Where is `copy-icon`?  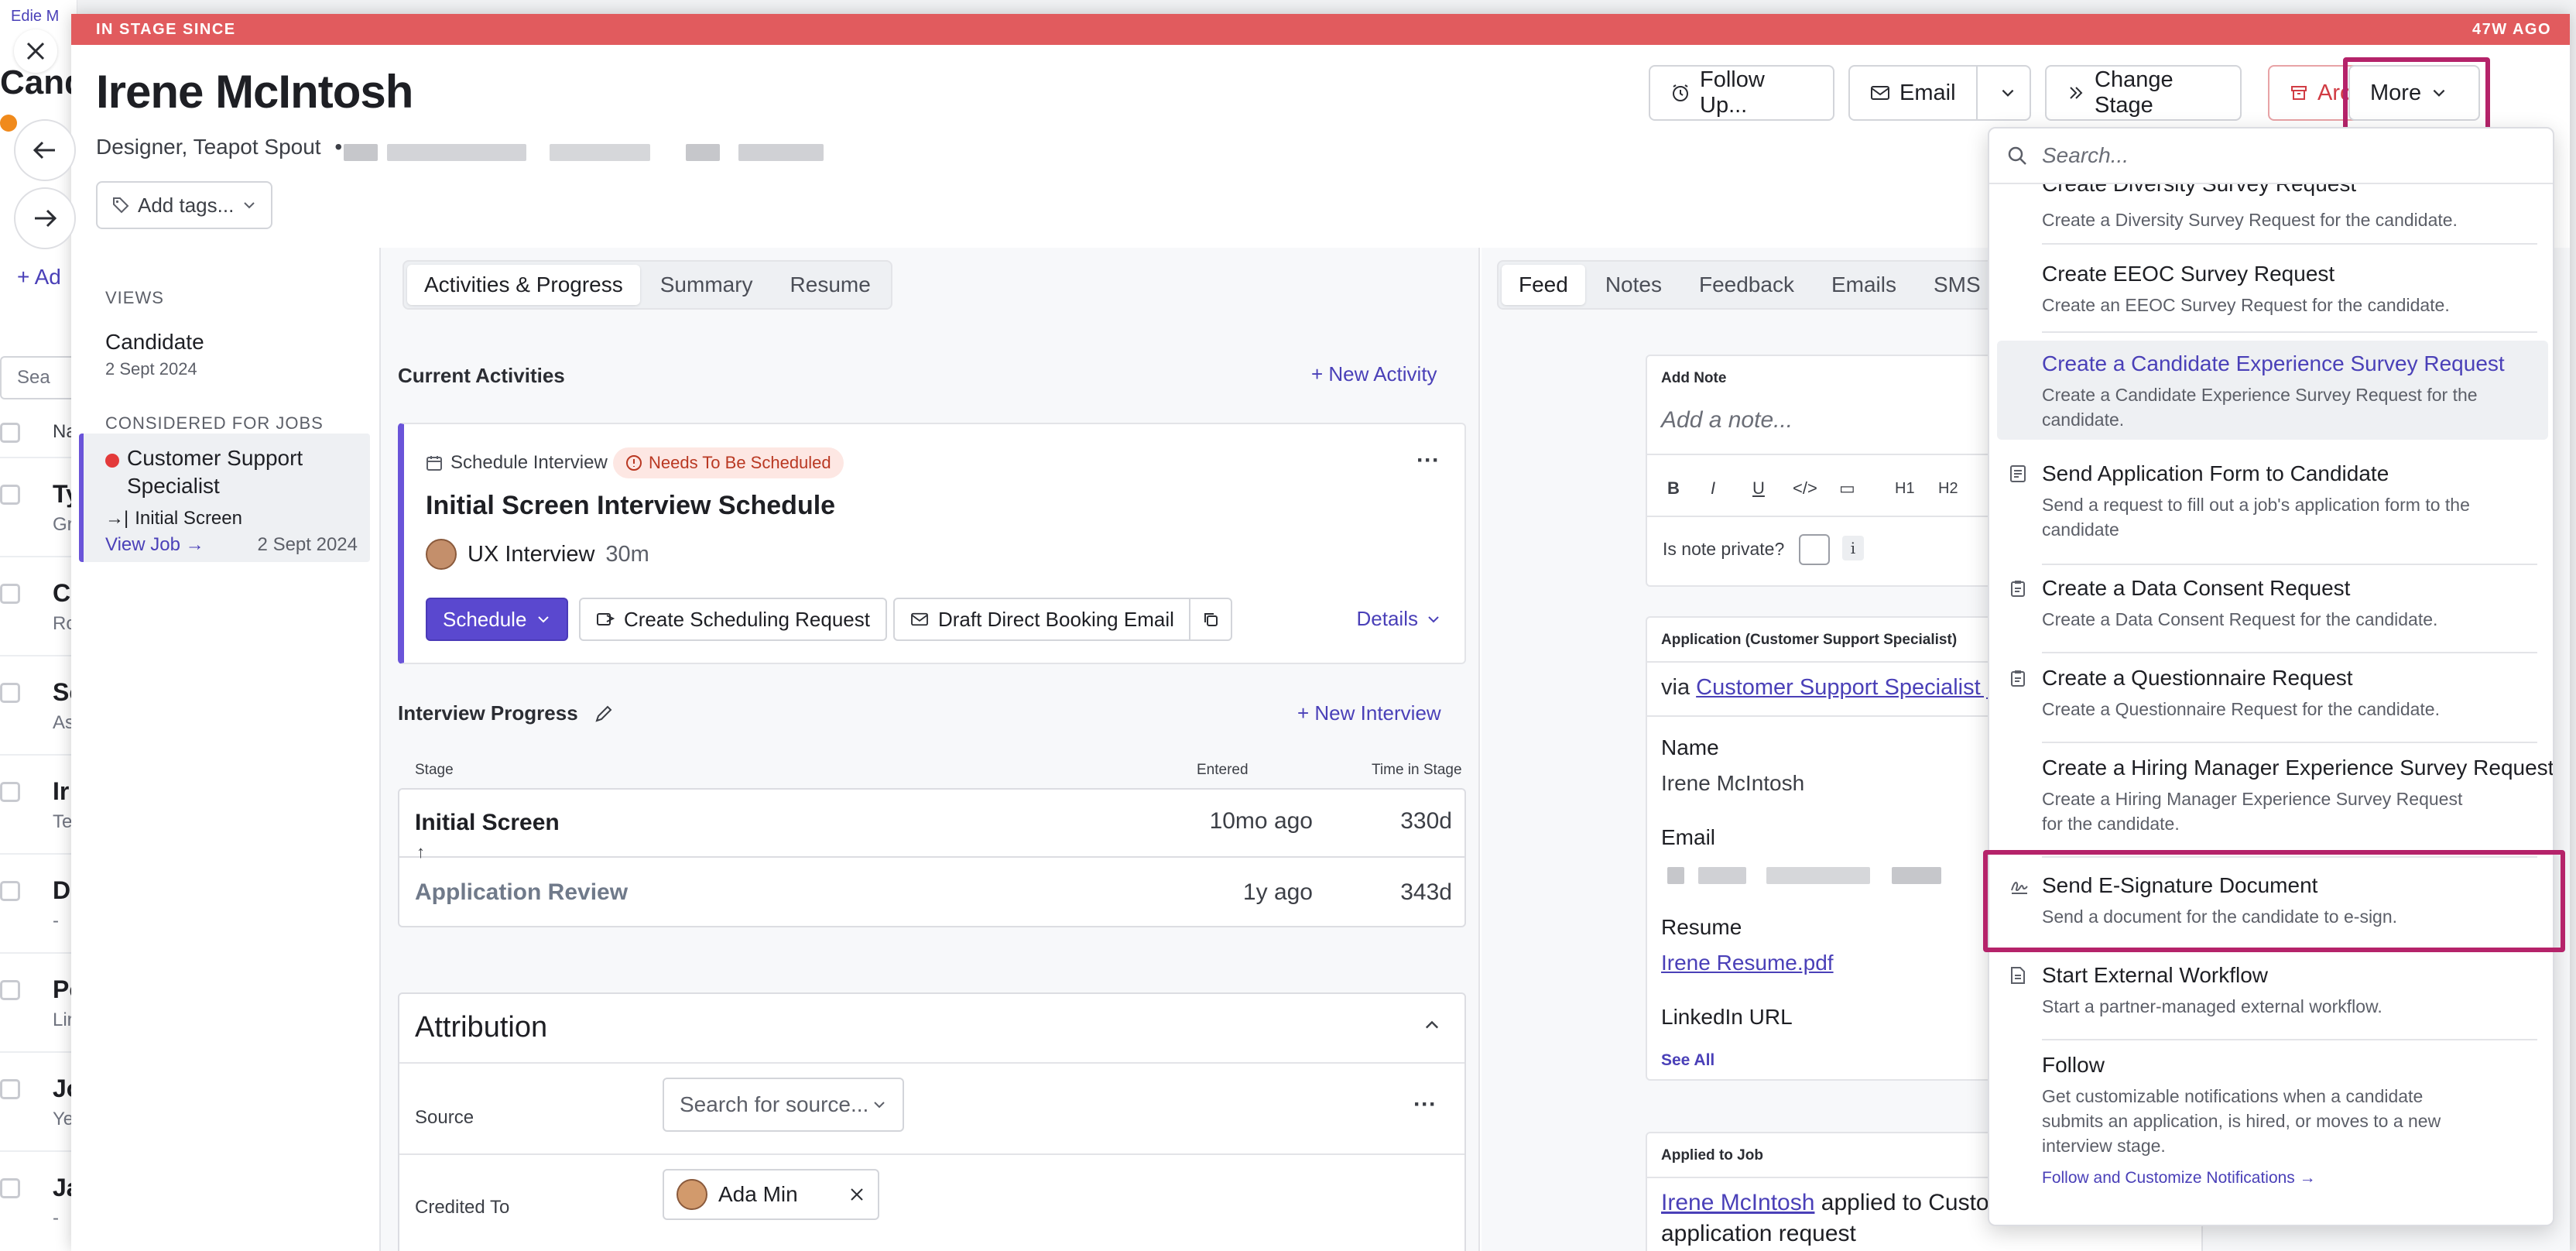
copy-icon is located at coordinates (1210, 619).